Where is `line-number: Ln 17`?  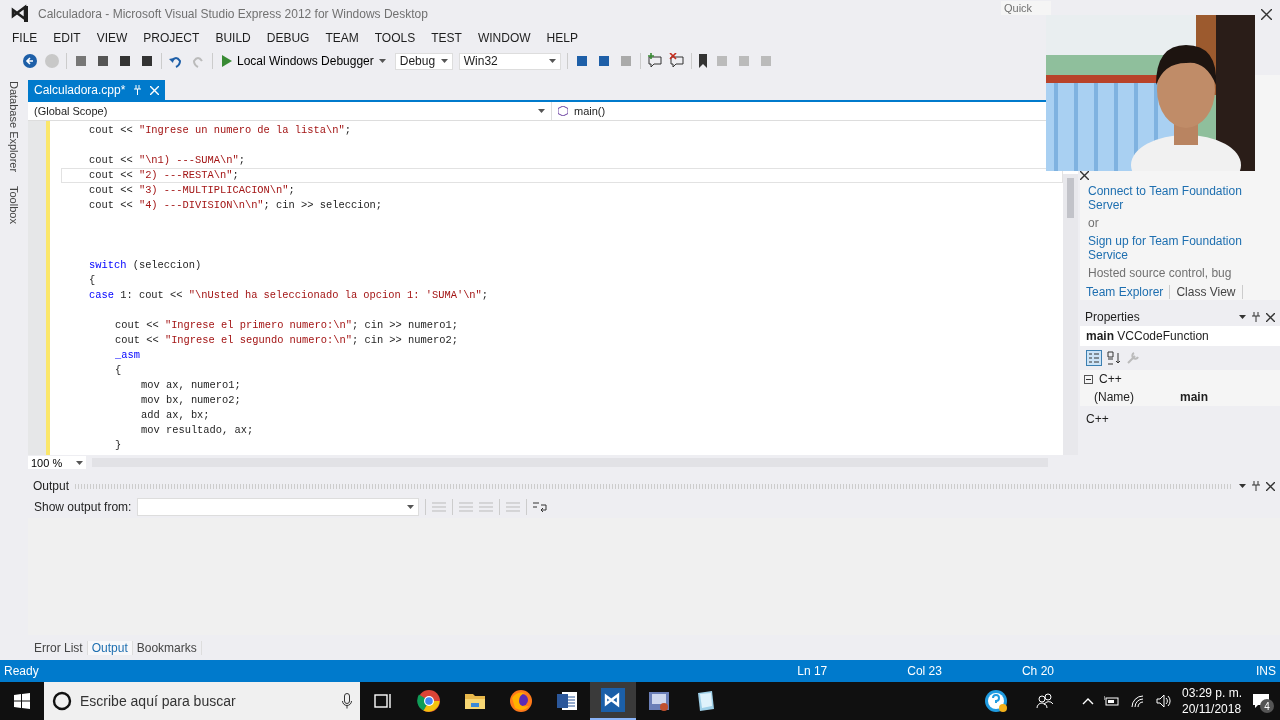
line-number: Ln 17 is located at coordinates (812, 671).